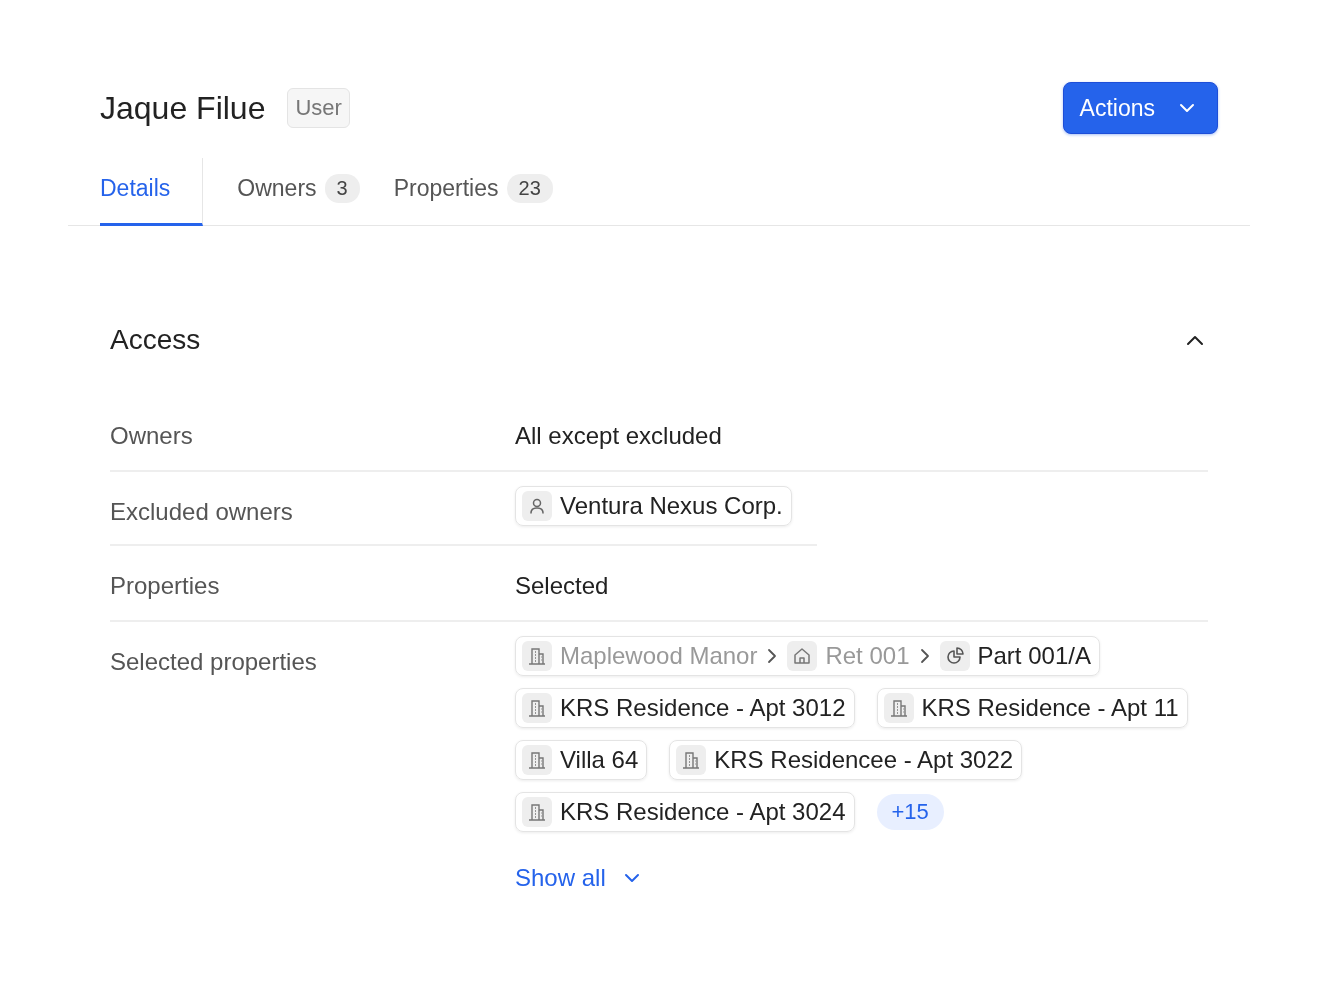  I want to click on property-chip: KRS Residence - Apt 3012, so click(685, 708).